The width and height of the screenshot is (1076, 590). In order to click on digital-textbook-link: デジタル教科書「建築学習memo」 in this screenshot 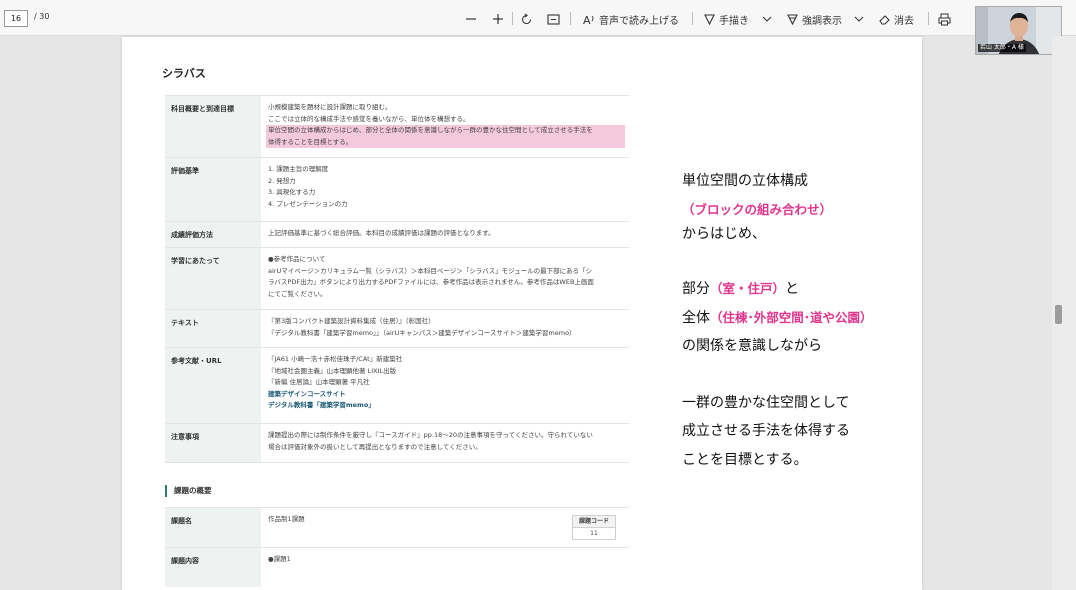, I will do `click(446, 406)`.